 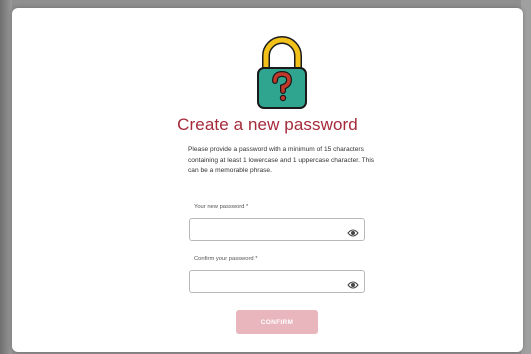 I want to click on new-password-input, so click(x=265, y=229).